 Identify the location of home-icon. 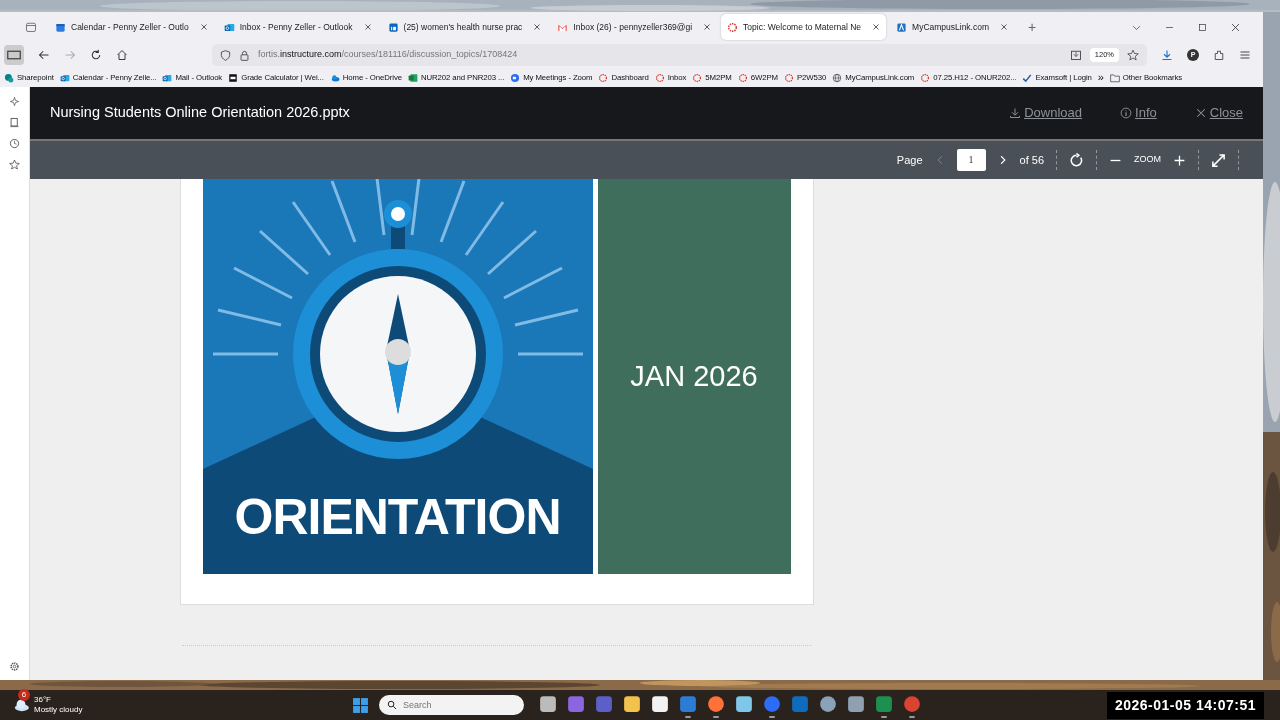
(122, 55).